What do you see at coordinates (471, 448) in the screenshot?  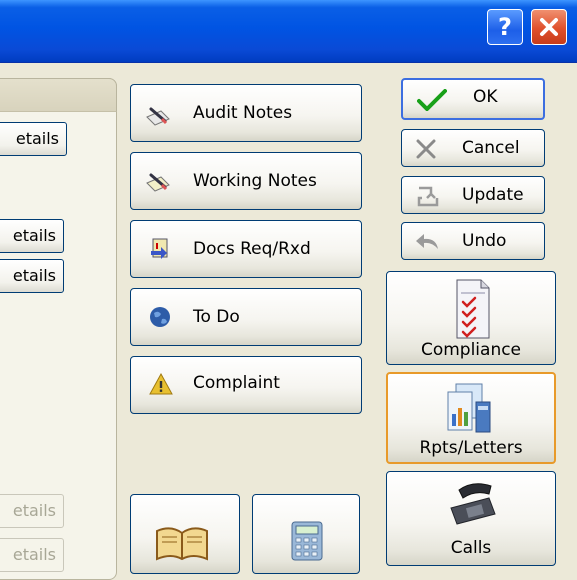 I see `rpts-letters-label: Rpts/Letters` at bounding box center [471, 448].